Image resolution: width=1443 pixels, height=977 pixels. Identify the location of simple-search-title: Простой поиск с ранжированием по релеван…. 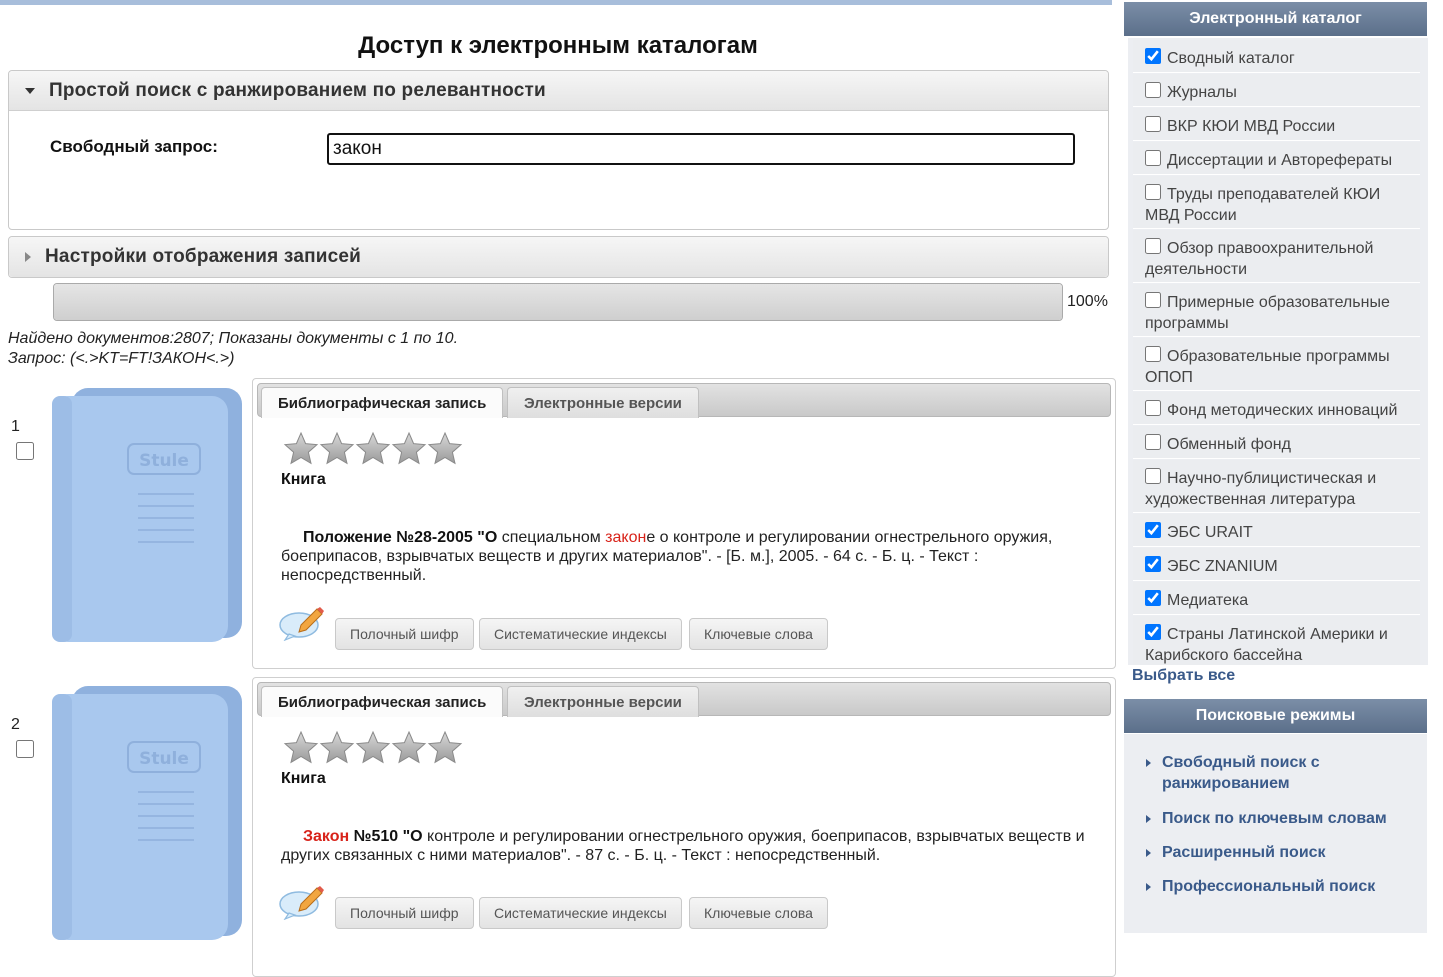
(297, 90).